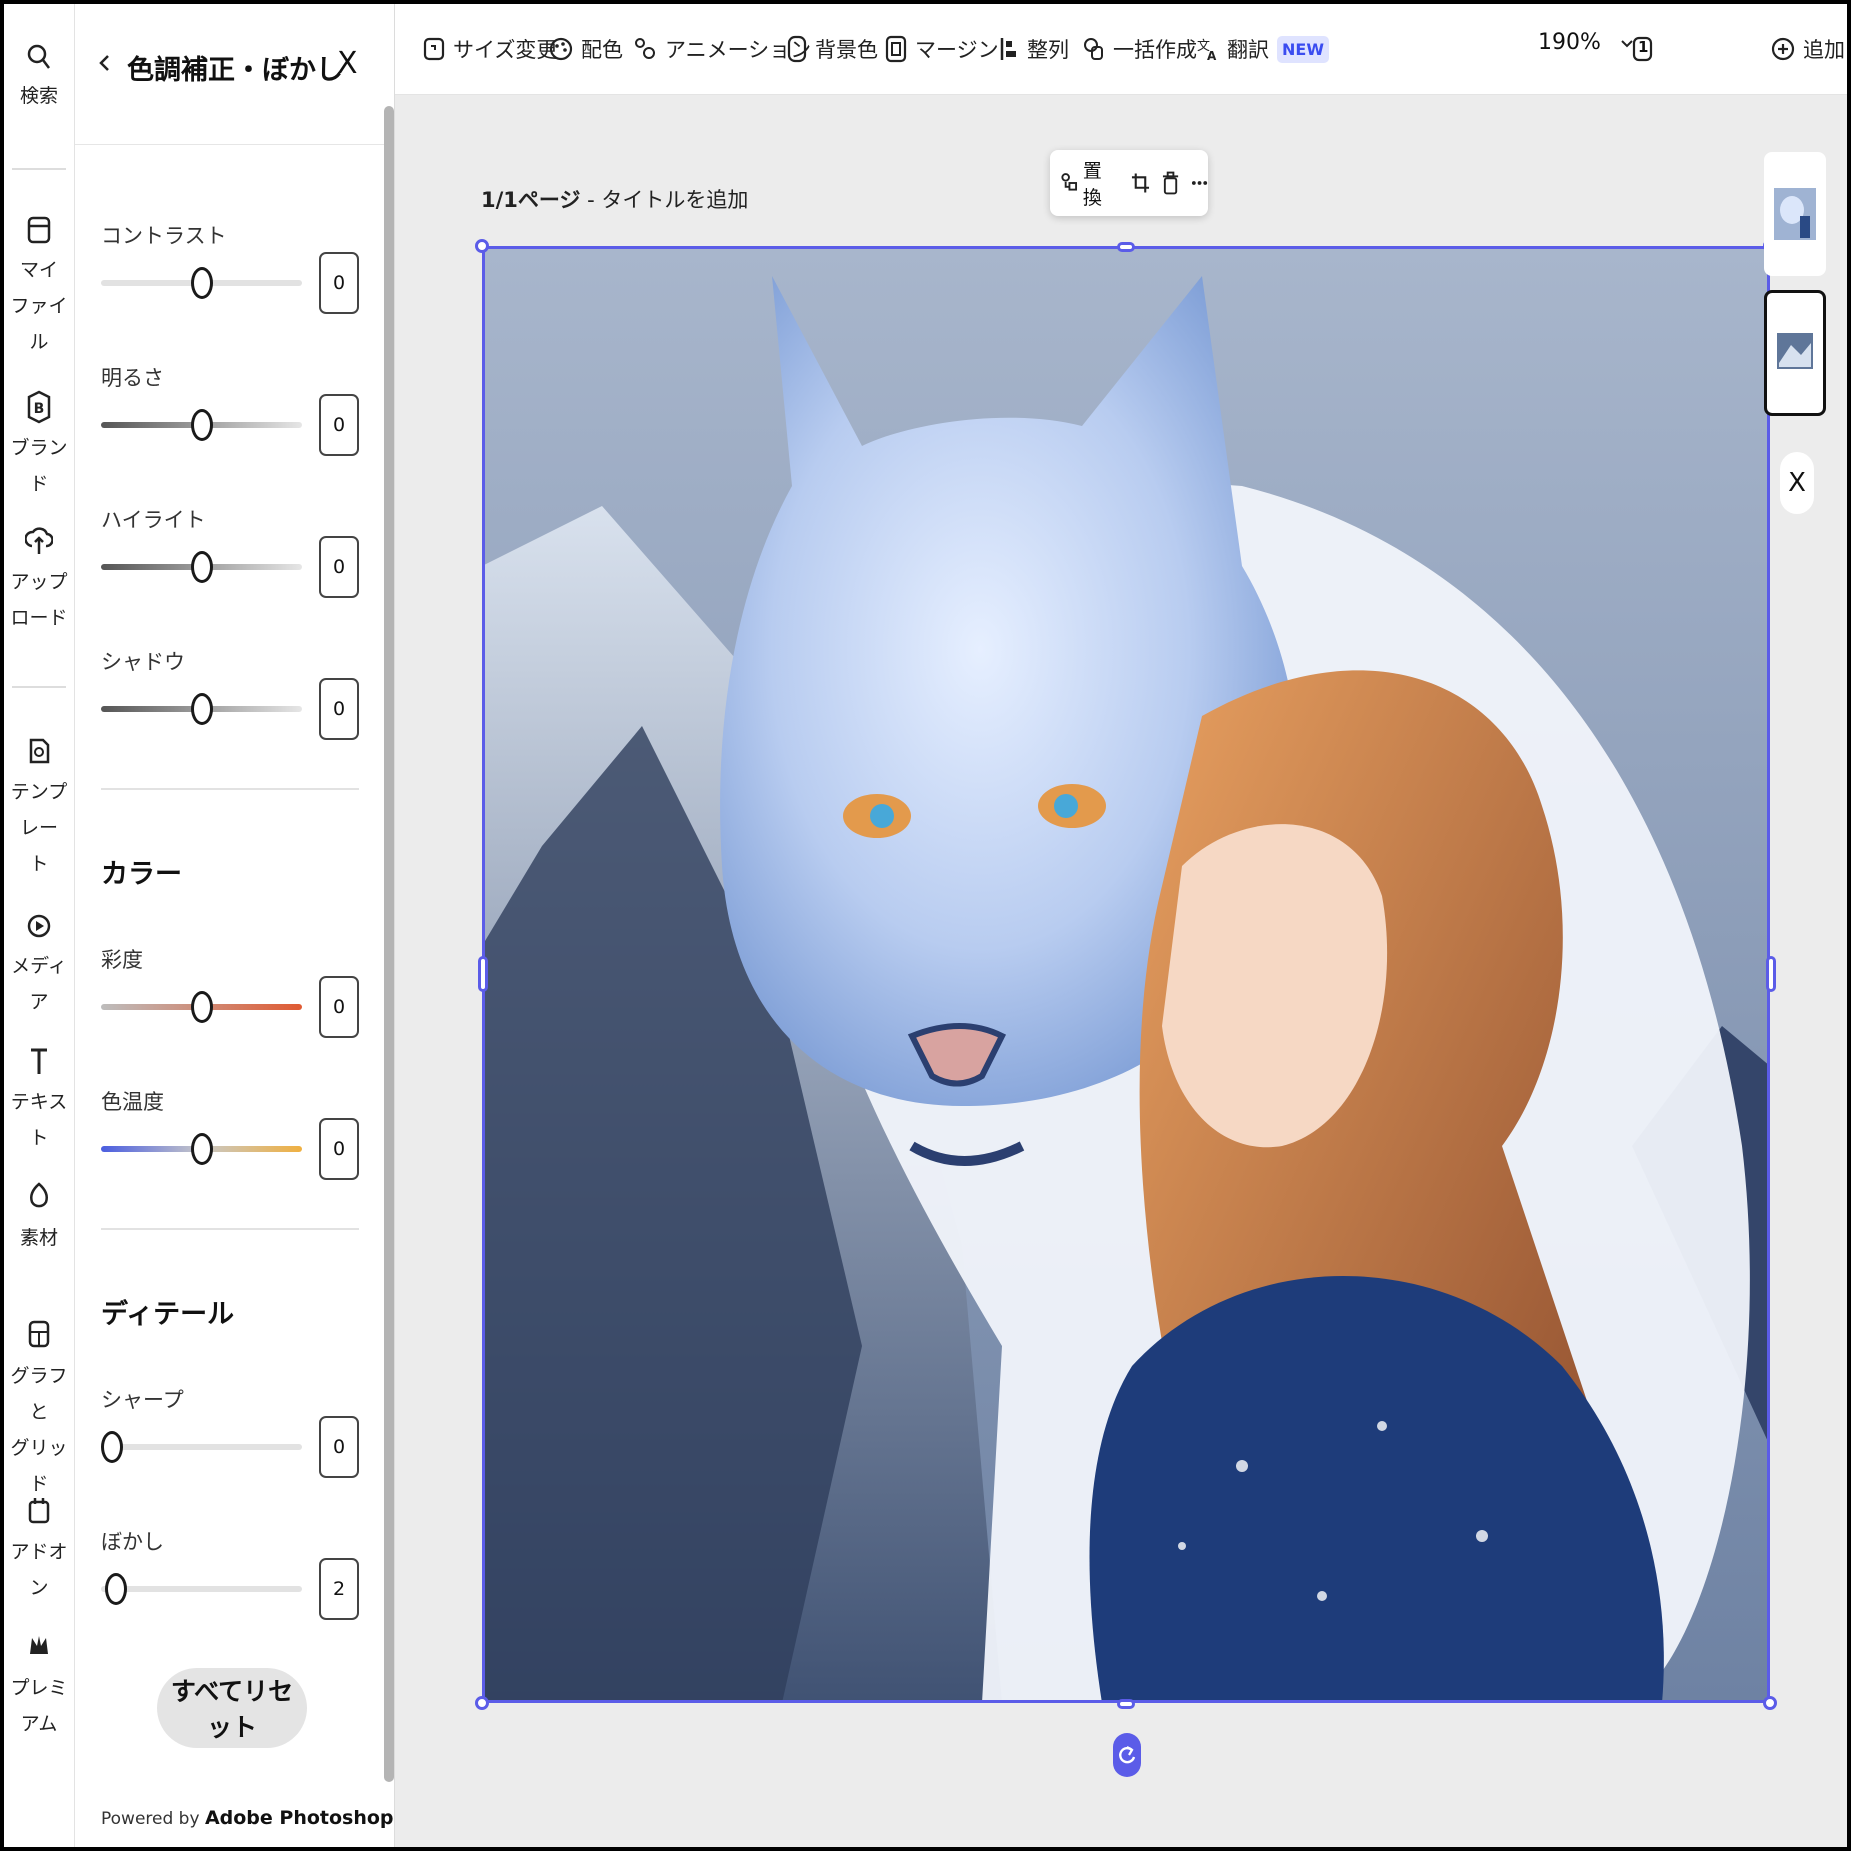 This screenshot has width=1851, height=1851. I want to click on background-label: 背景色, so click(846, 50).